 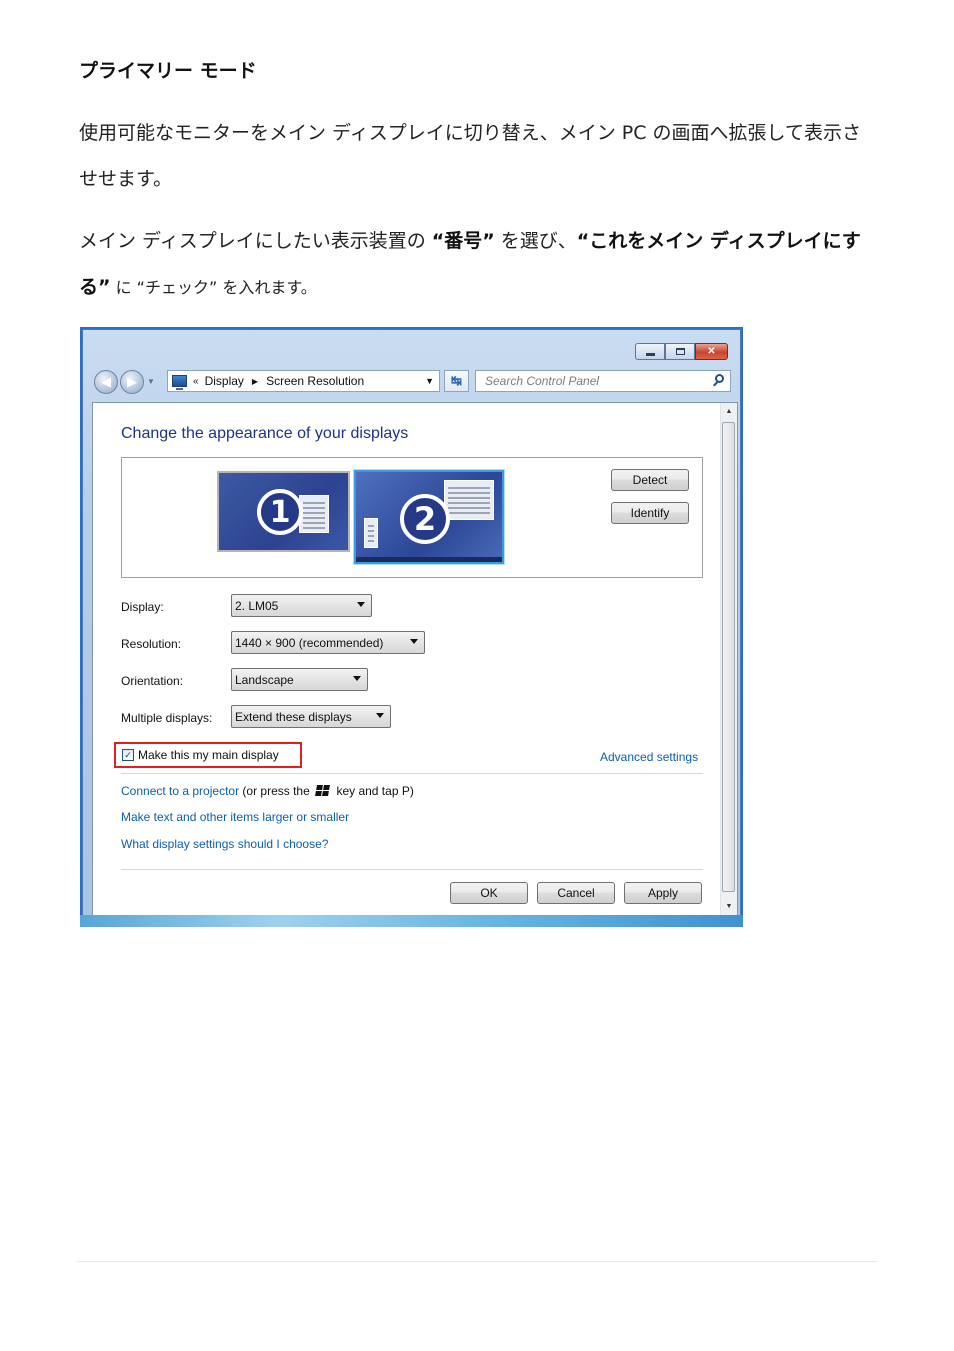 I want to click on instruction-text-2: を選び、, so click(x=535, y=241).